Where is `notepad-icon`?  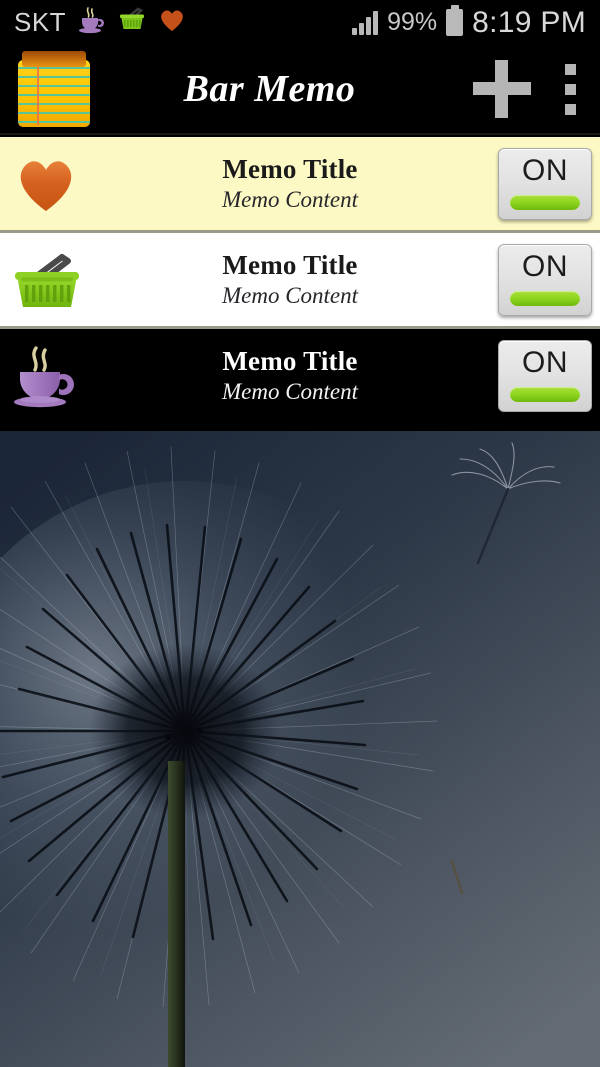
notepad-icon is located at coordinates (54, 89).